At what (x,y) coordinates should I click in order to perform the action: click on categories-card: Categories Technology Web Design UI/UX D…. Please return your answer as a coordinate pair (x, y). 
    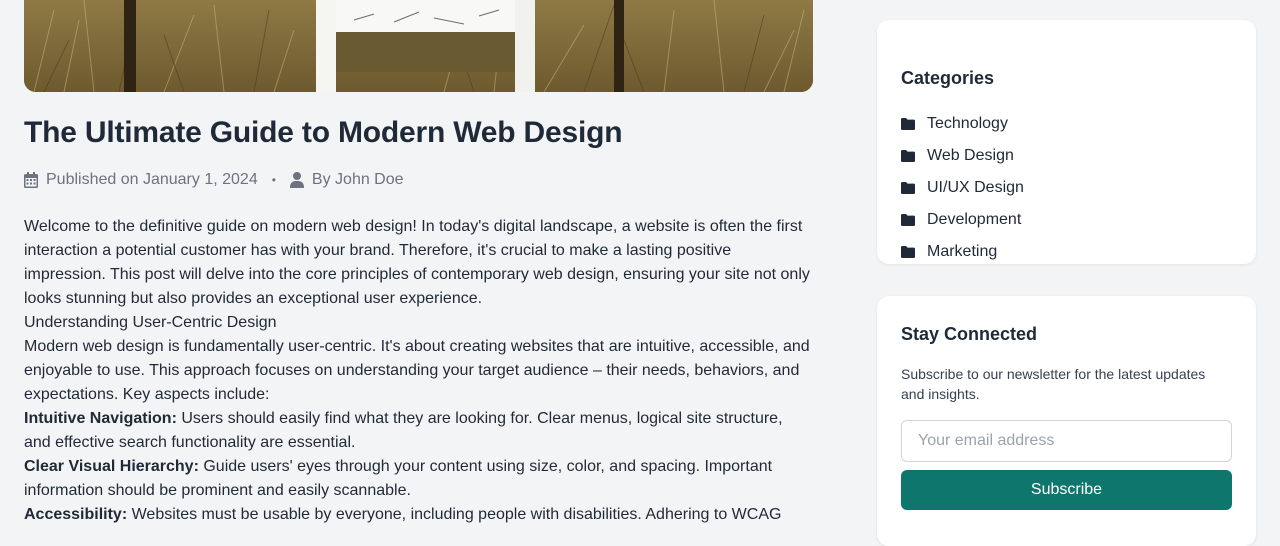
    Looking at the image, I should click on (1066, 142).